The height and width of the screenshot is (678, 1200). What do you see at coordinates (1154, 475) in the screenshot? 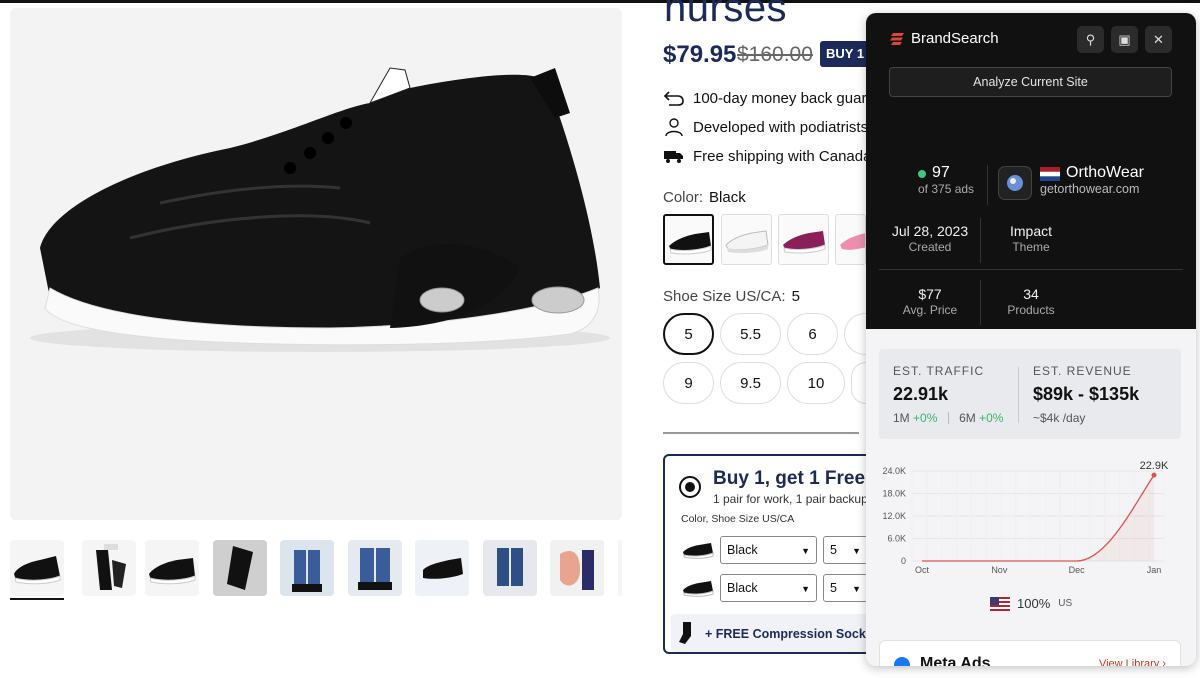
I see `chart-point` at bounding box center [1154, 475].